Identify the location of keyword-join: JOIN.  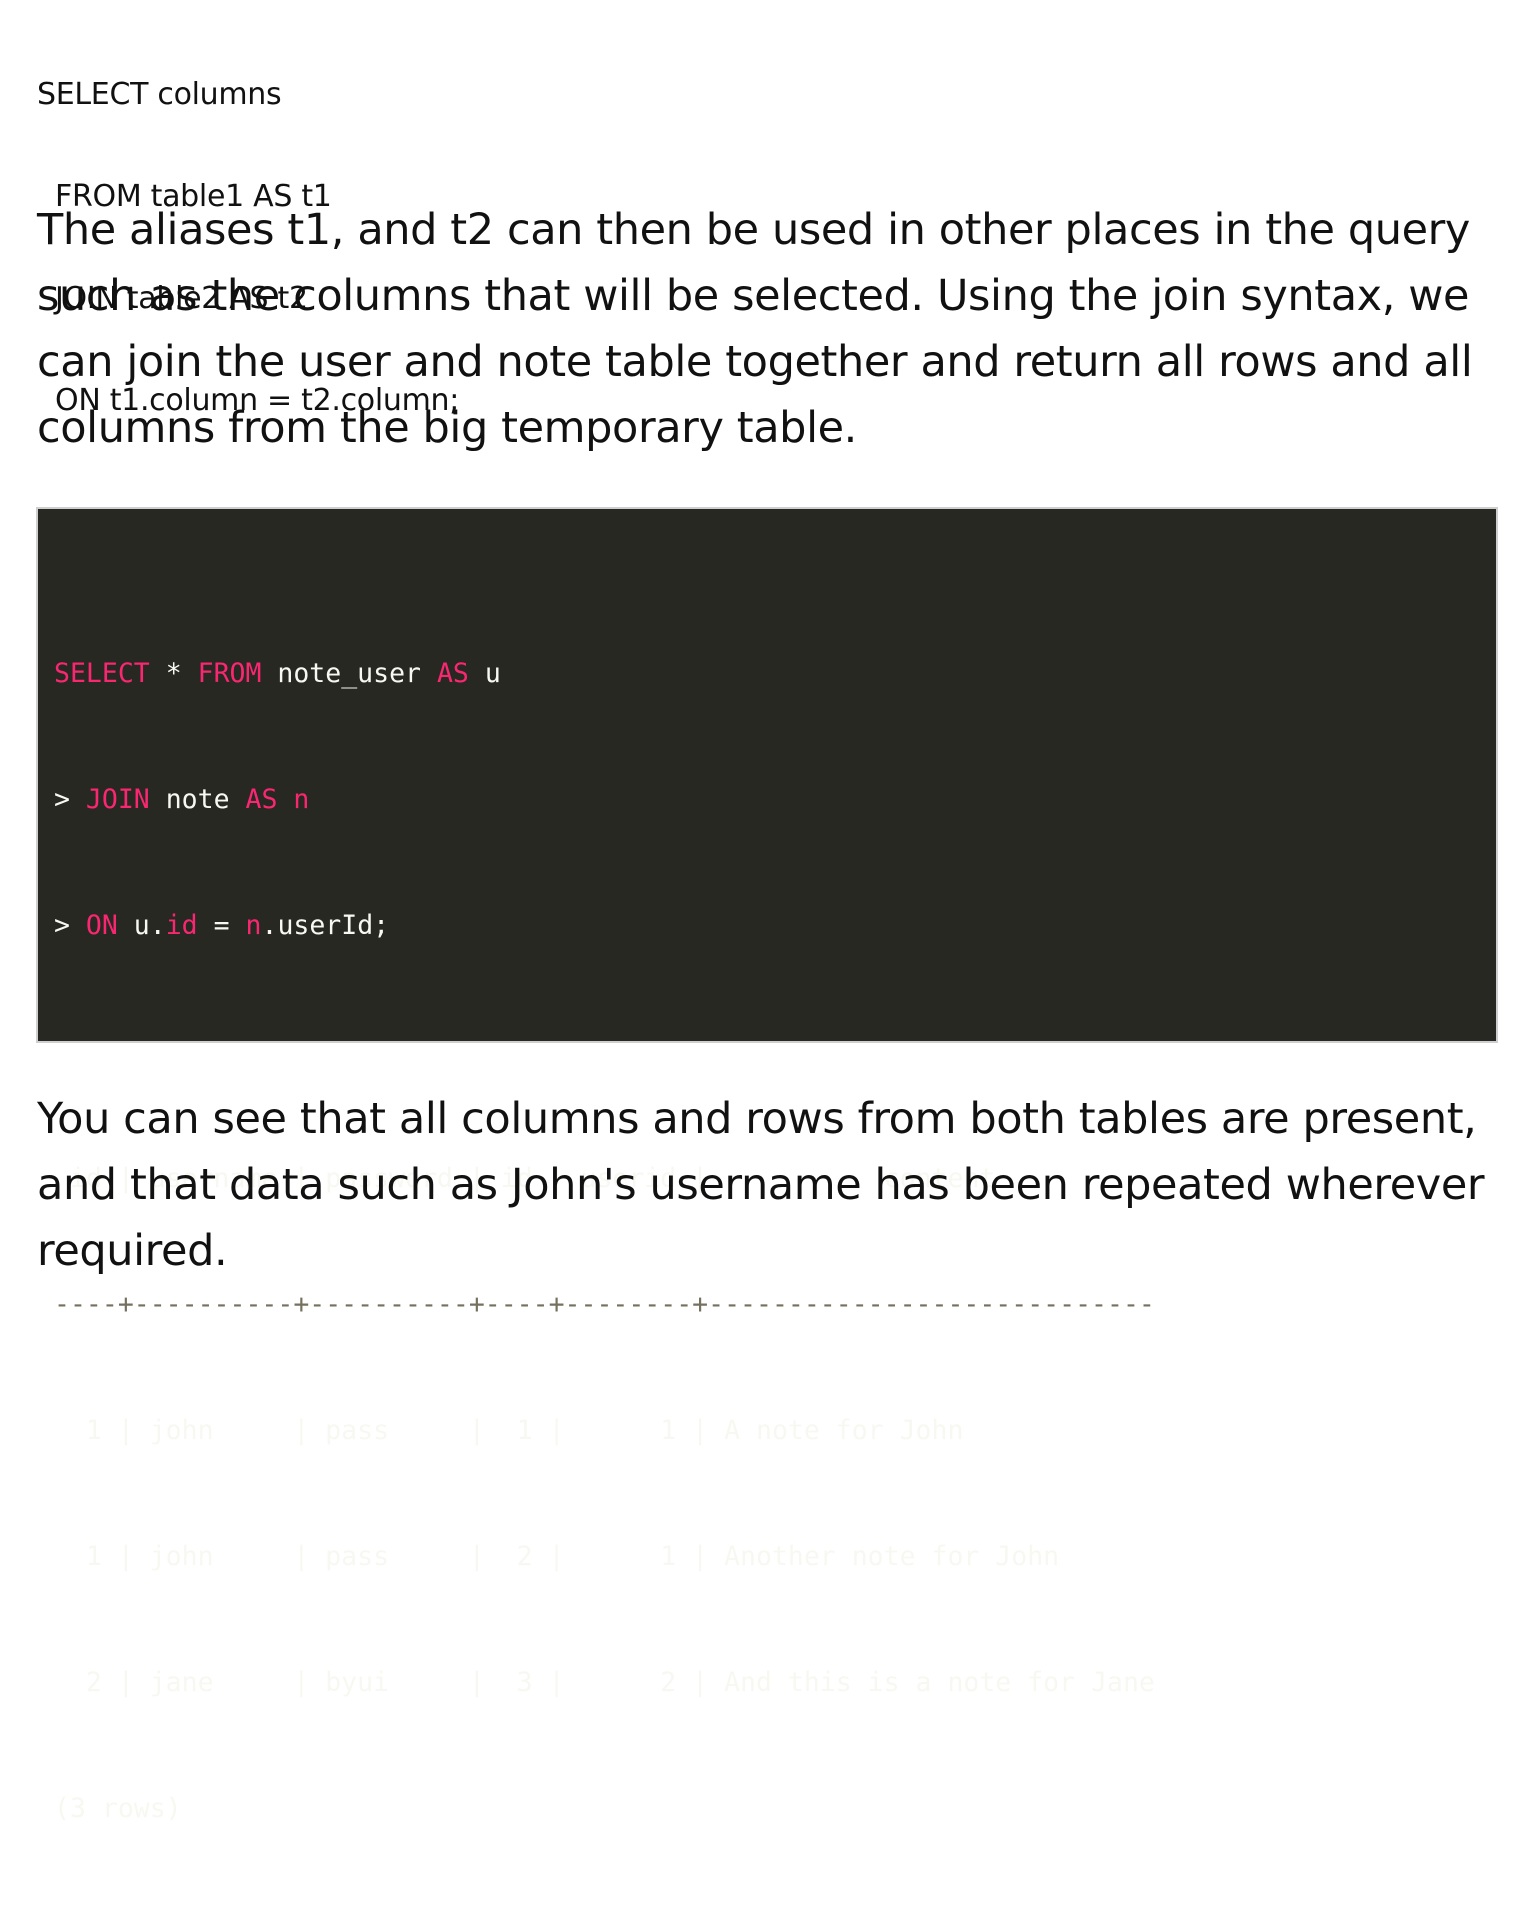
(117, 799).